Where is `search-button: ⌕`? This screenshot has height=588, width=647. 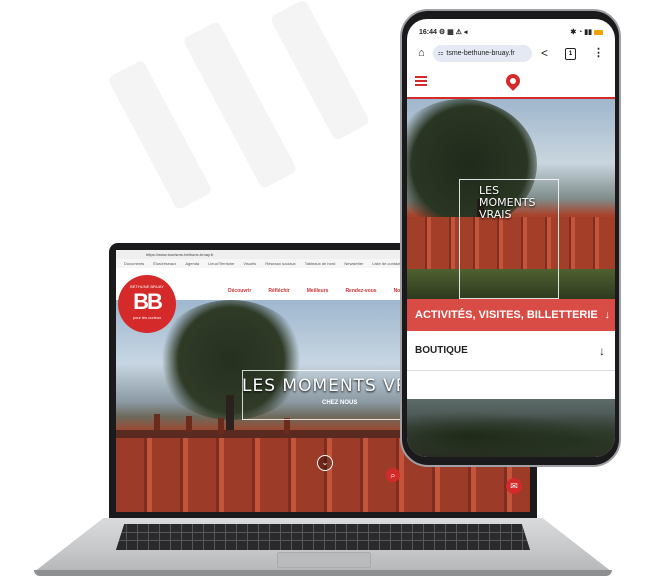
search-button: ⌕ is located at coordinates (393, 475).